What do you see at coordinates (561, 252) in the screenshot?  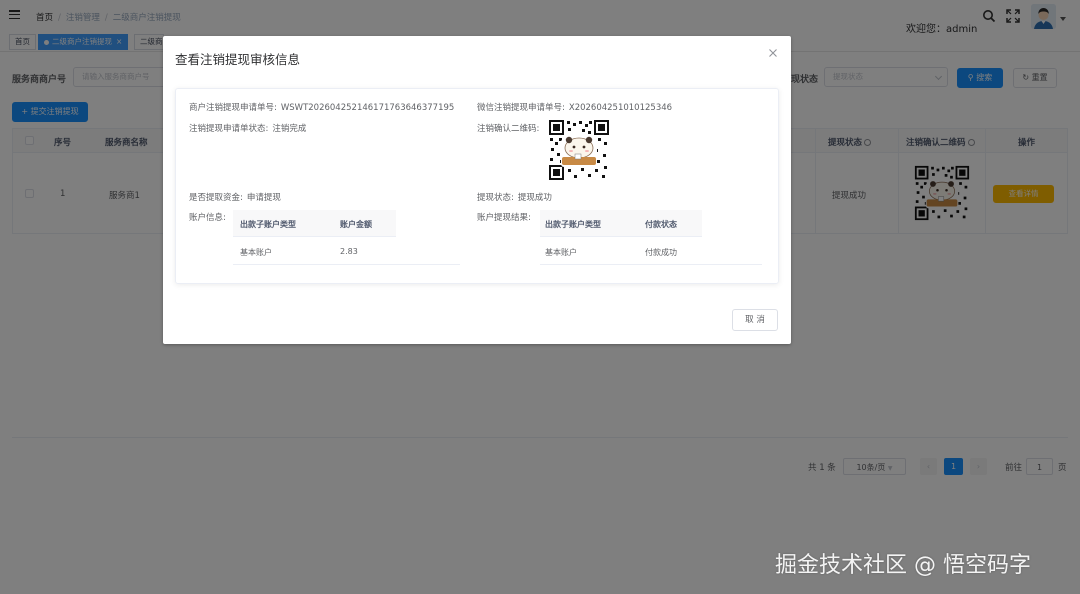 I see `result-row-type: 基本账户` at bounding box center [561, 252].